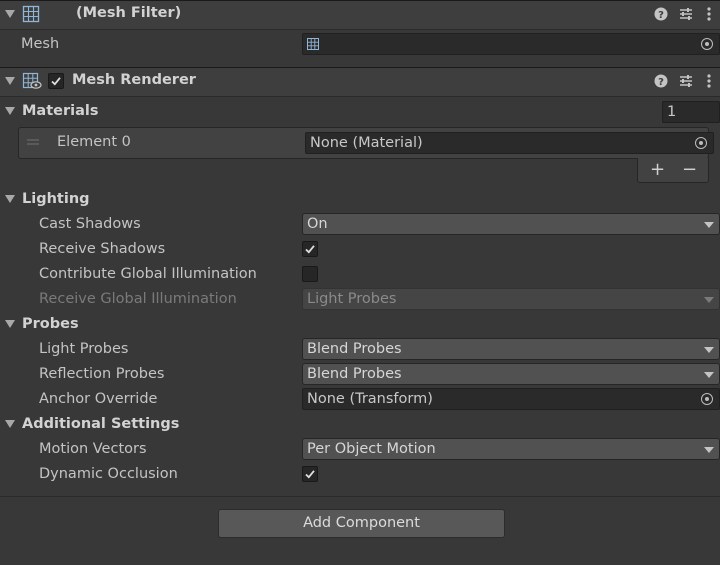 Image resolution: width=720 pixels, height=565 pixels. What do you see at coordinates (32, 80) in the screenshot?
I see `mesh-renderer-icon` at bounding box center [32, 80].